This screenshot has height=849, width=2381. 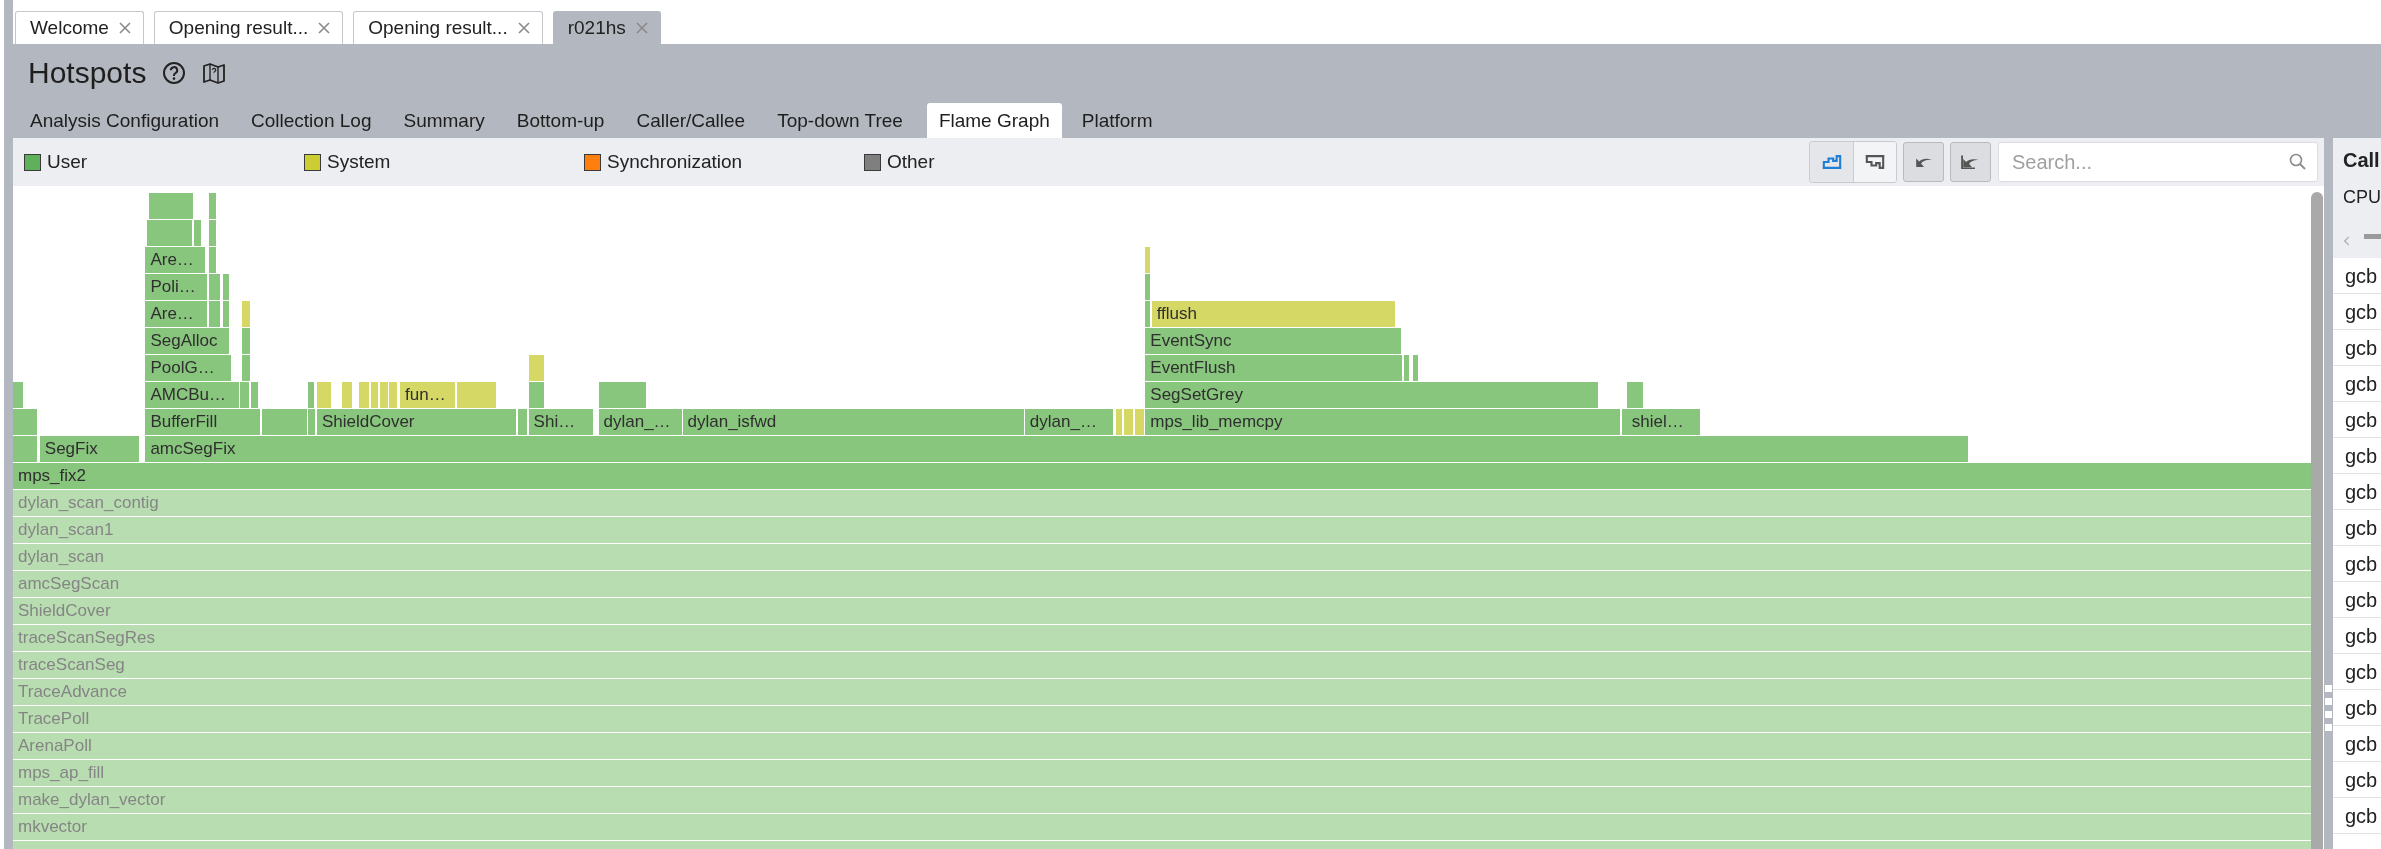 What do you see at coordinates (840, 120) in the screenshot?
I see `view-tab: Top-down Tree` at bounding box center [840, 120].